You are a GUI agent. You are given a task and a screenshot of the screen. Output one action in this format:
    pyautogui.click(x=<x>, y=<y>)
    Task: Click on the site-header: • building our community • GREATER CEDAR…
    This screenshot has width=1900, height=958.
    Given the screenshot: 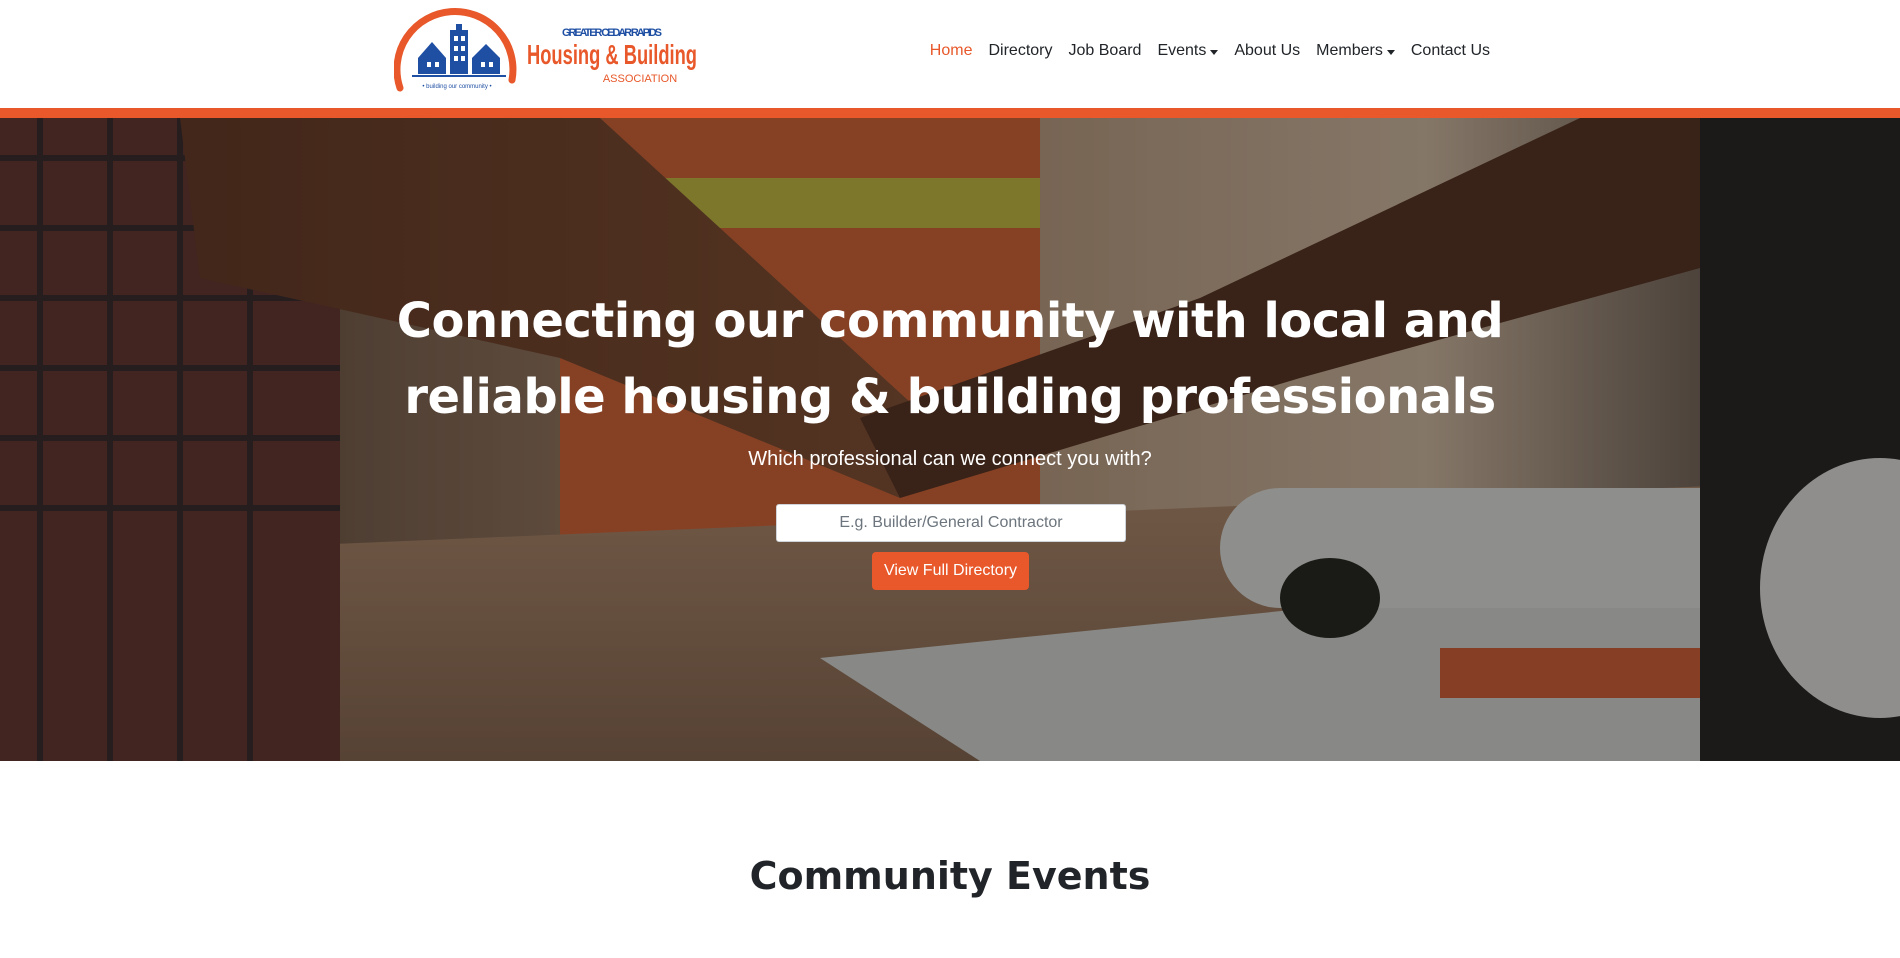 What is the action you would take?
    pyautogui.click(x=950, y=54)
    